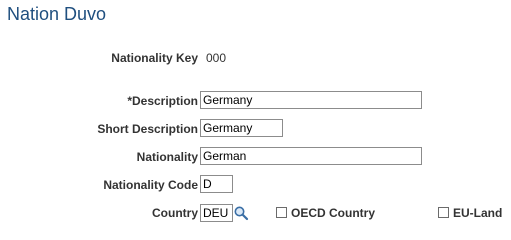 The height and width of the screenshot is (240, 511). What do you see at coordinates (443, 212) in the screenshot?
I see `eu-land-checkbox` at bounding box center [443, 212].